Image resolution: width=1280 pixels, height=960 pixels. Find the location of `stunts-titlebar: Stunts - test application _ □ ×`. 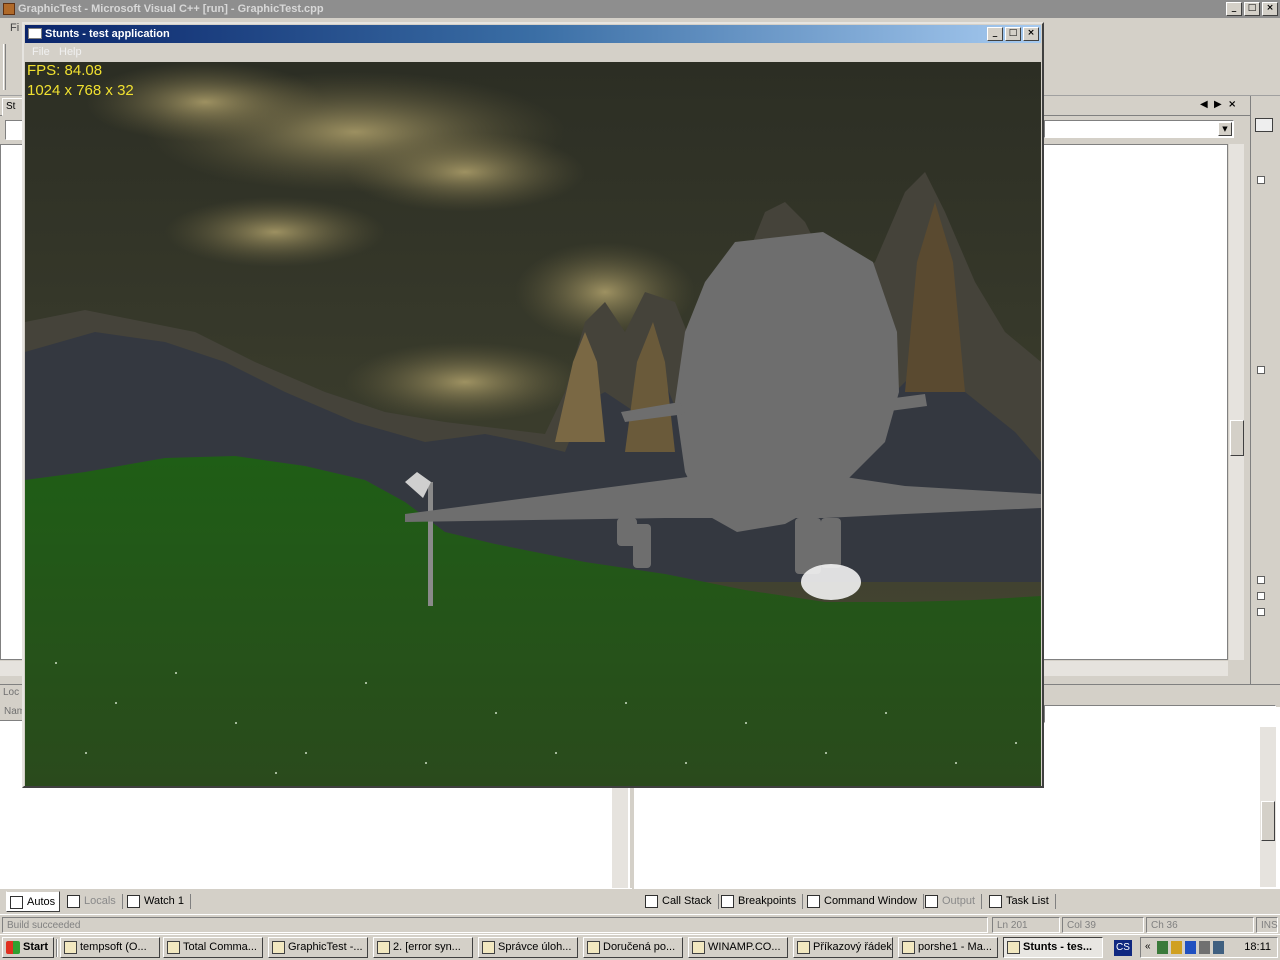

stunts-titlebar: Stunts - test application _ □ × is located at coordinates (533, 34).